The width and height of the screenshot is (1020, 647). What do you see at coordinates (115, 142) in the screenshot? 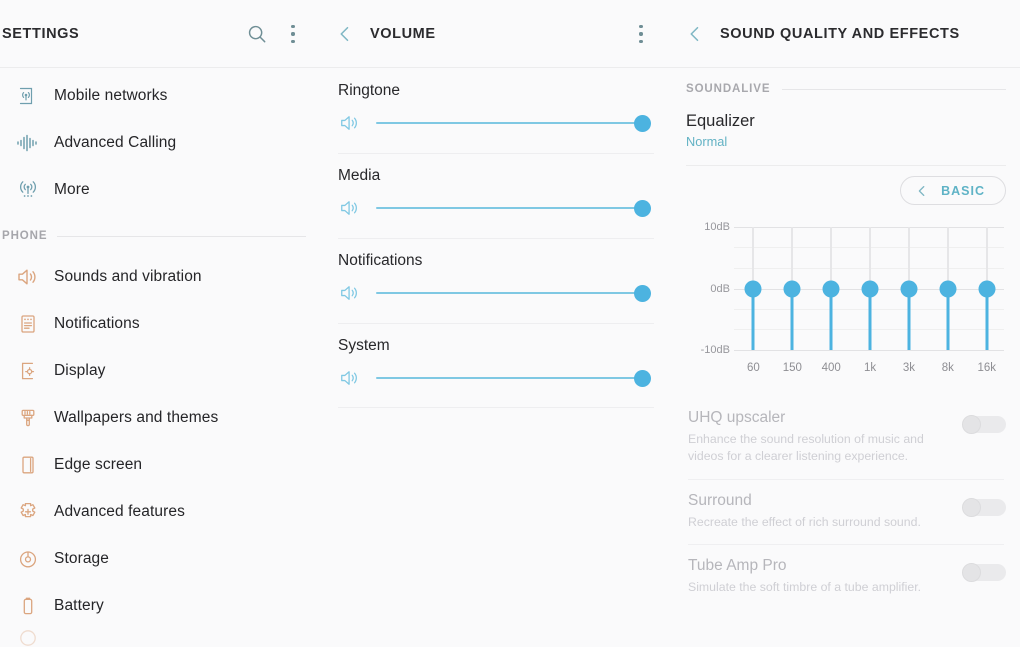
I see `sidebar-item-label: Advanced Calling` at bounding box center [115, 142].